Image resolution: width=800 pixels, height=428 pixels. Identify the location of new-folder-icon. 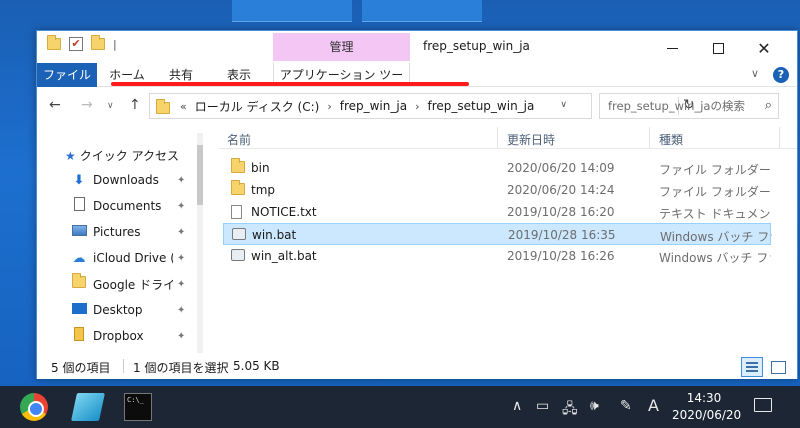
(98, 42).